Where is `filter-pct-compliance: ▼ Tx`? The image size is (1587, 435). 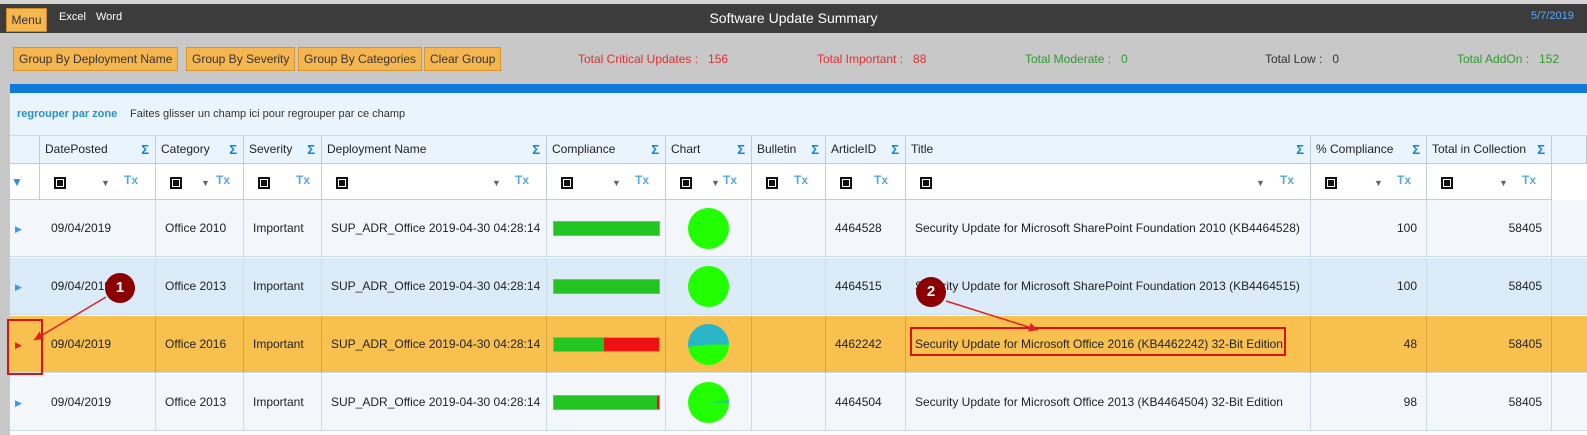 filter-pct-compliance: ▼ Tx is located at coordinates (1369, 182).